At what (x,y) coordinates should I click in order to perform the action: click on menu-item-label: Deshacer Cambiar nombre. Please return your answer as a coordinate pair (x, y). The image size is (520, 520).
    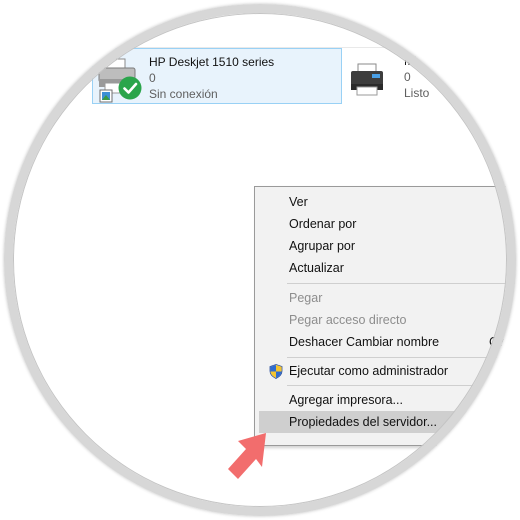
    Looking at the image, I should click on (364, 342).